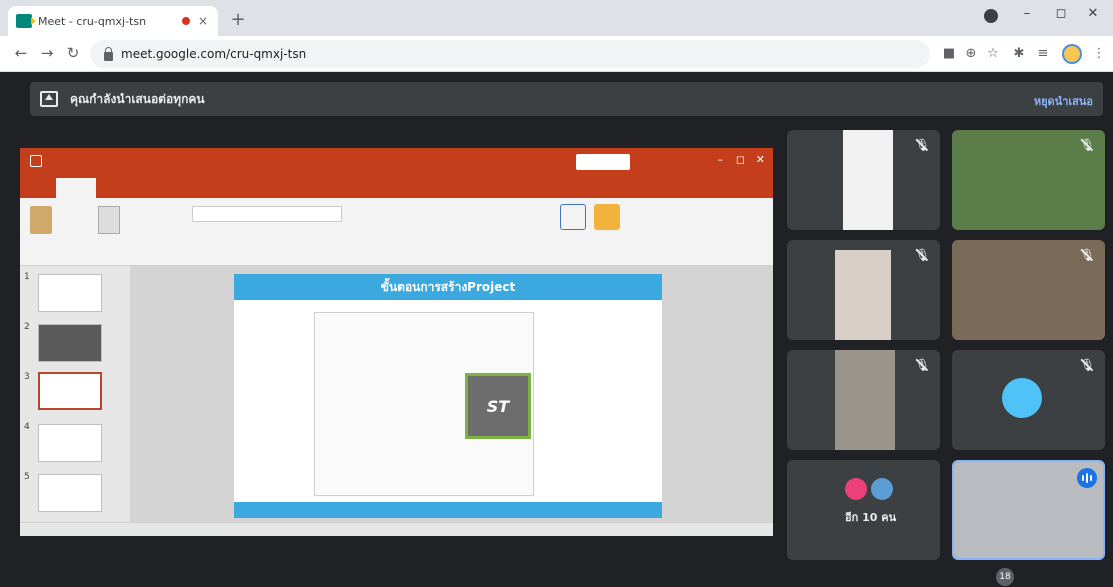  I want to click on tab-meet: Meet - cru-qmxj-tsn ×, so click(113, 21).